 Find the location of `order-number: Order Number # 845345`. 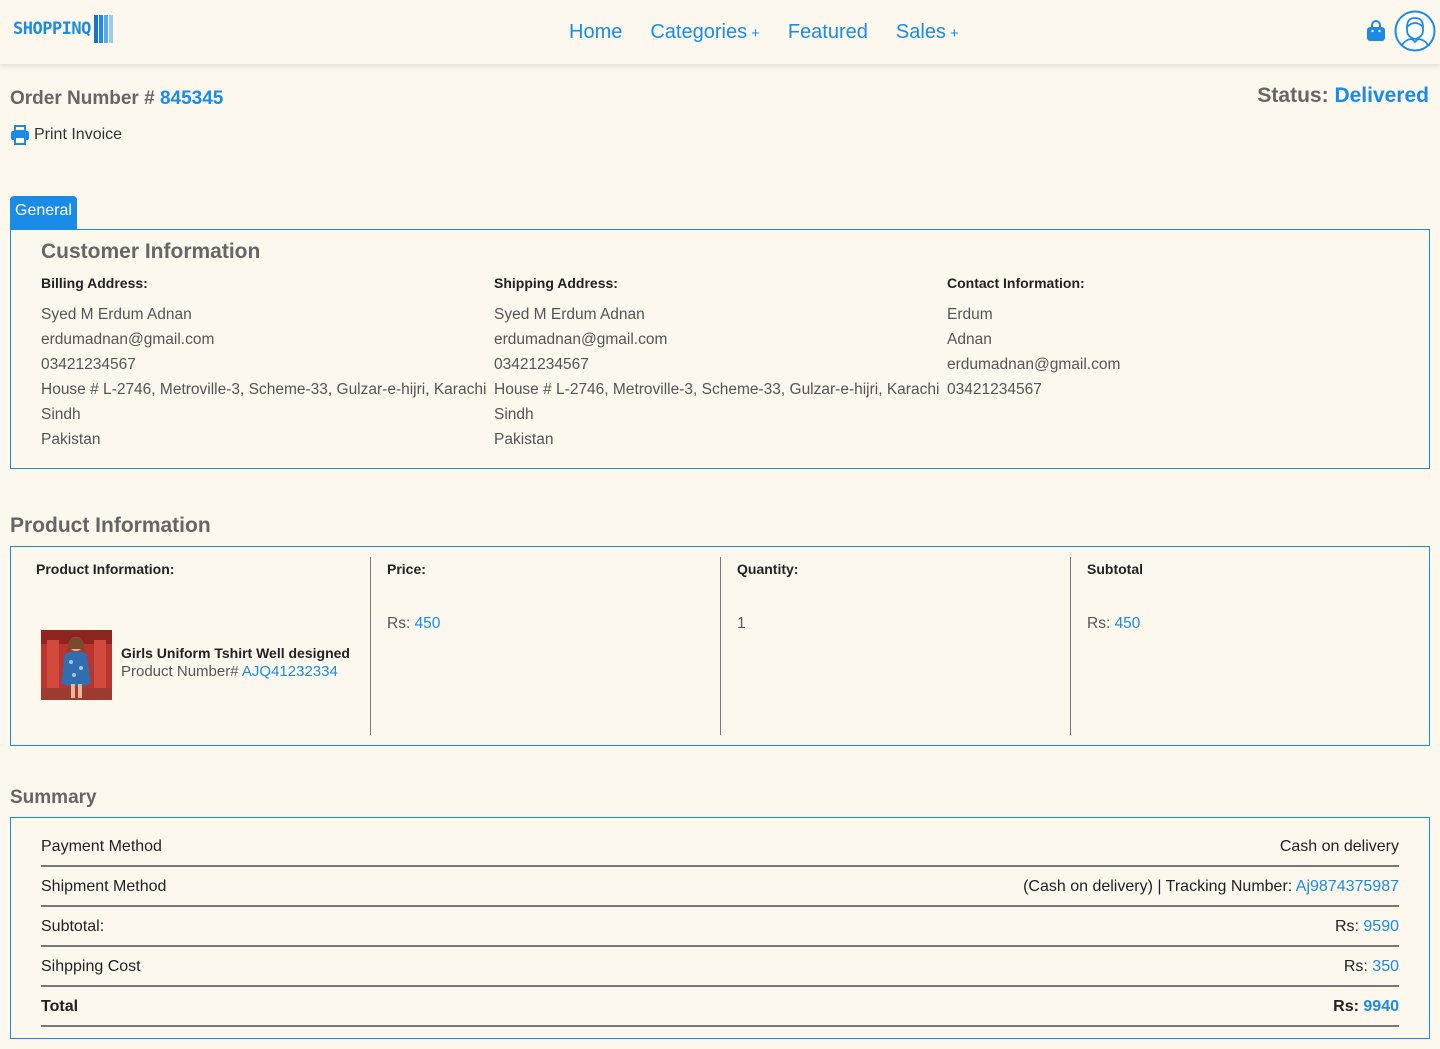

order-number: Order Number # 845345 is located at coordinates (116, 99).